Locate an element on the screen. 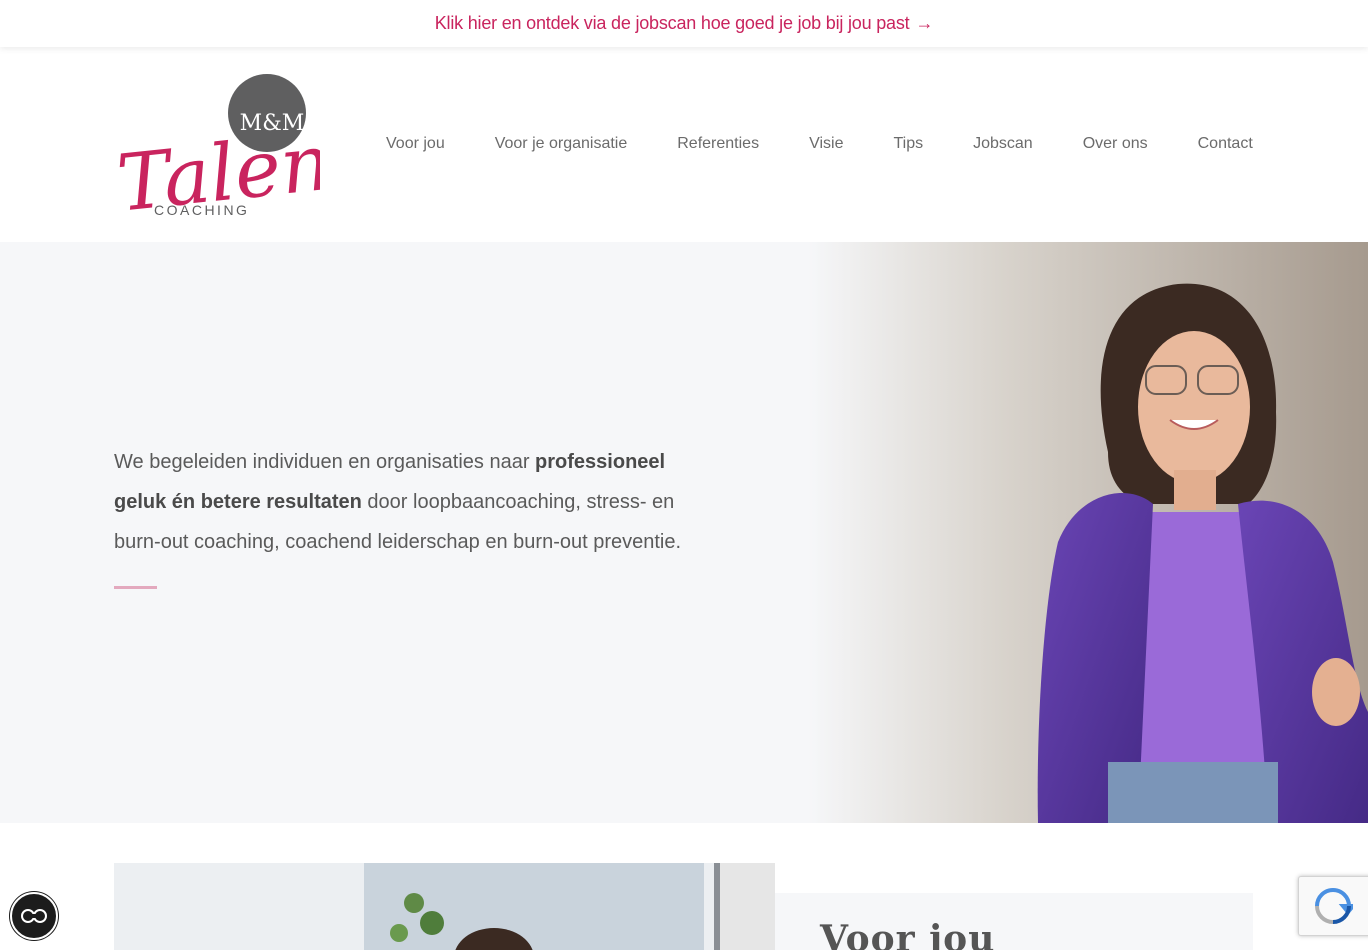  recaptcha-icon is located at coordinates (1334, 906).